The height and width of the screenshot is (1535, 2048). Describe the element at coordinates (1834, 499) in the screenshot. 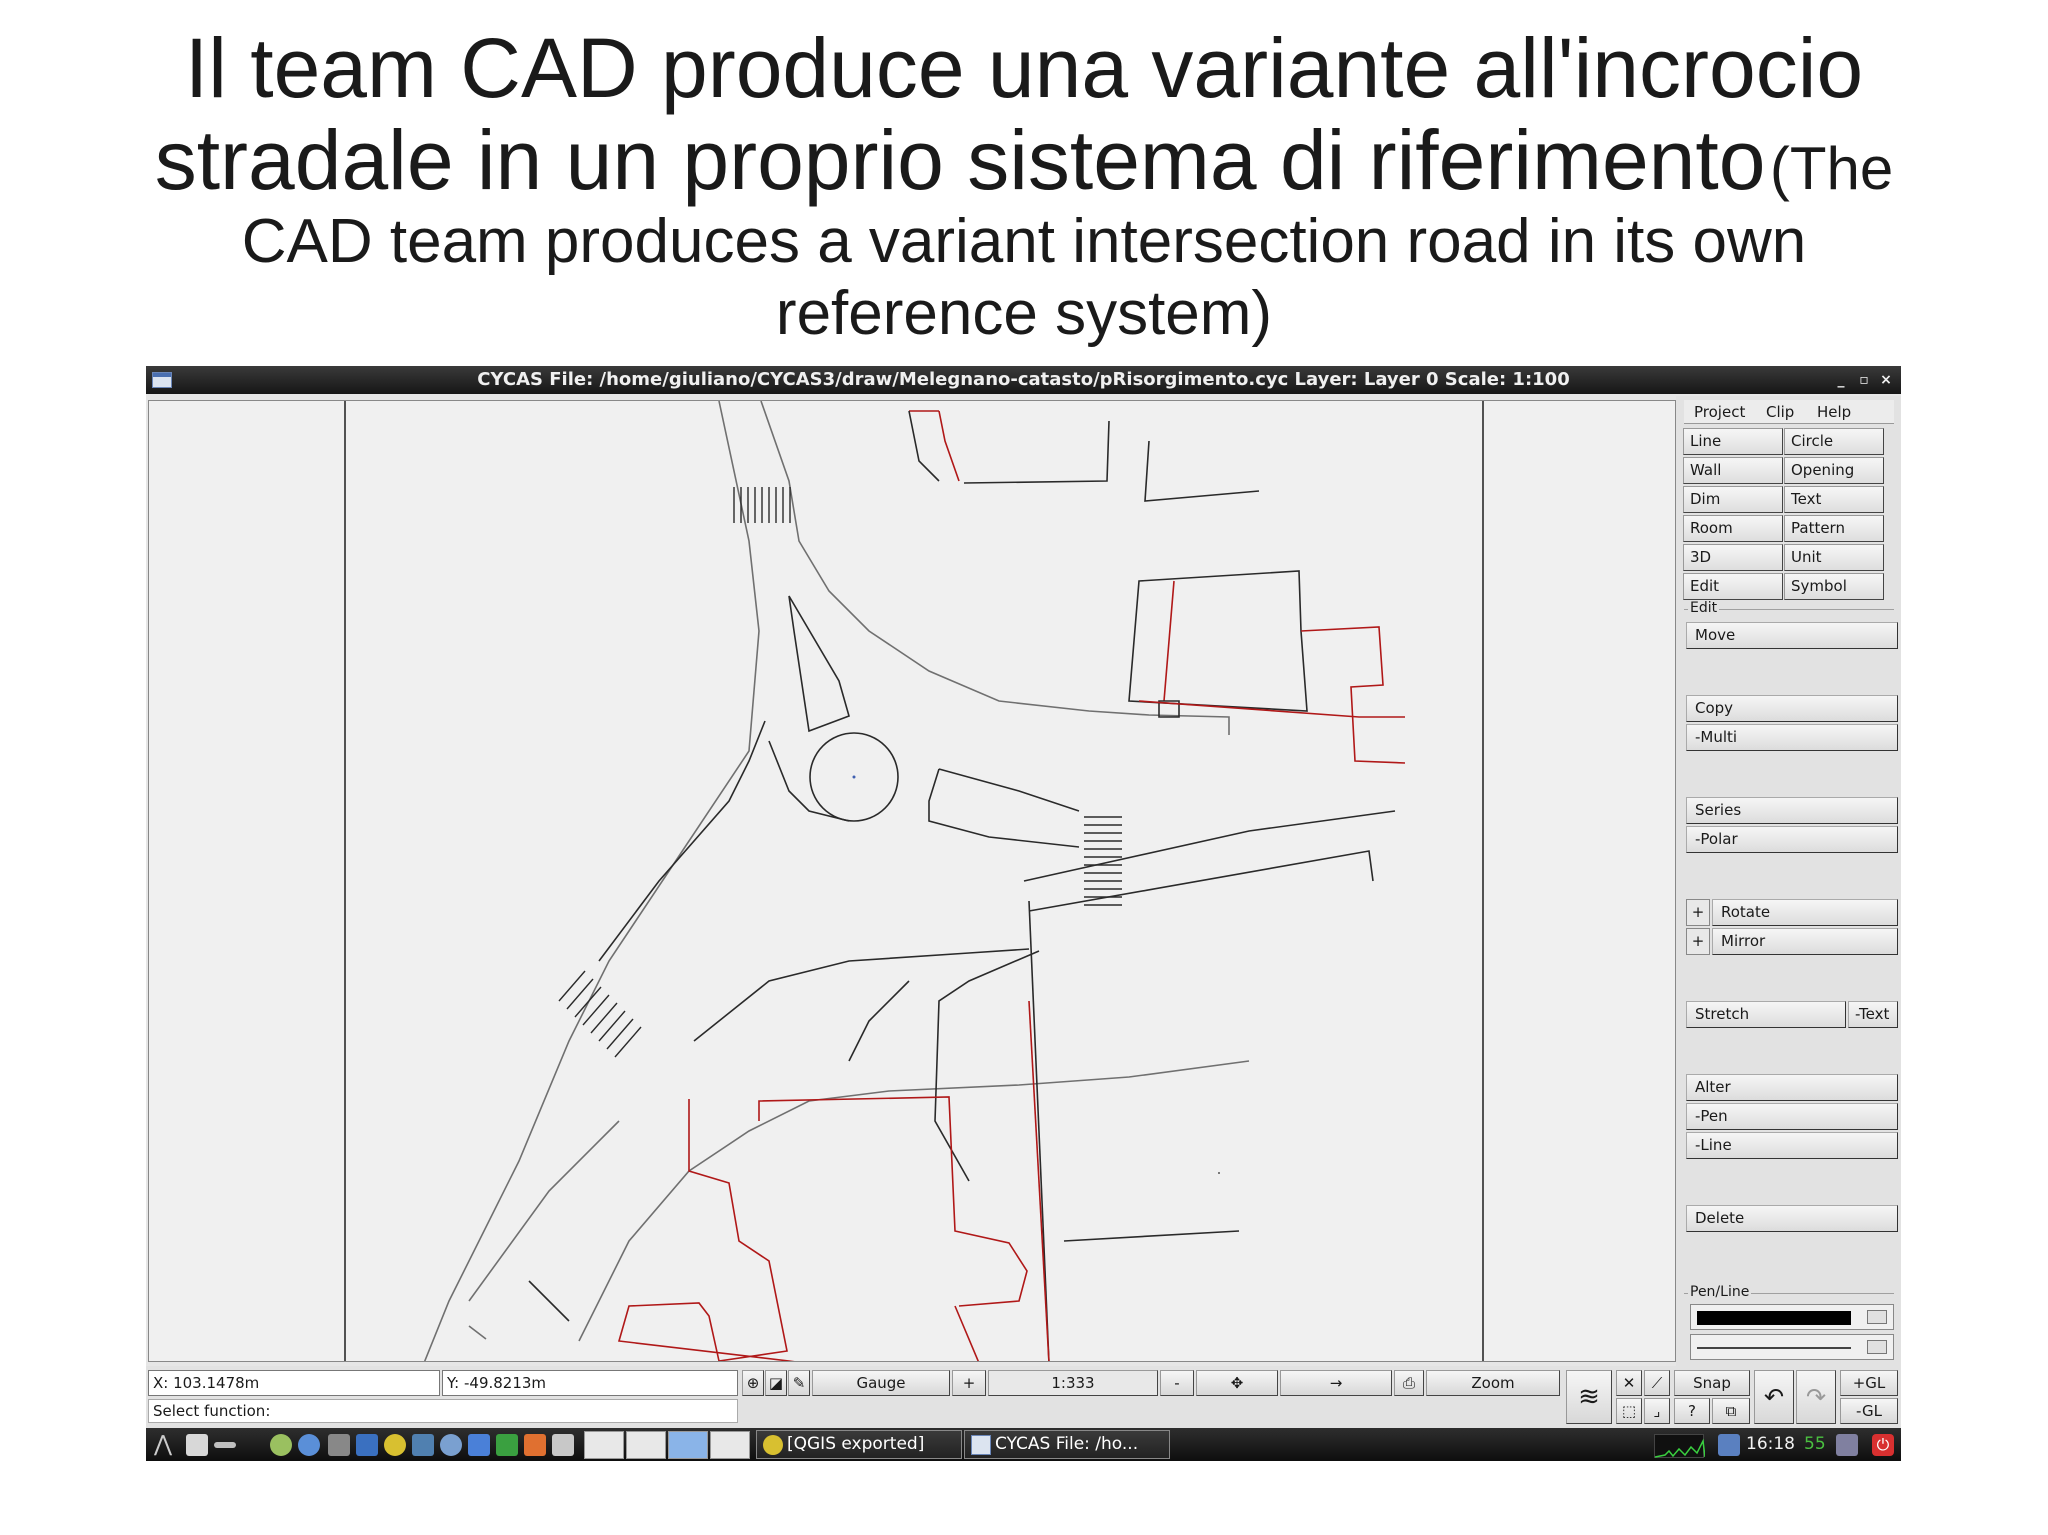

I see `tool-text-button: Text` at that location.